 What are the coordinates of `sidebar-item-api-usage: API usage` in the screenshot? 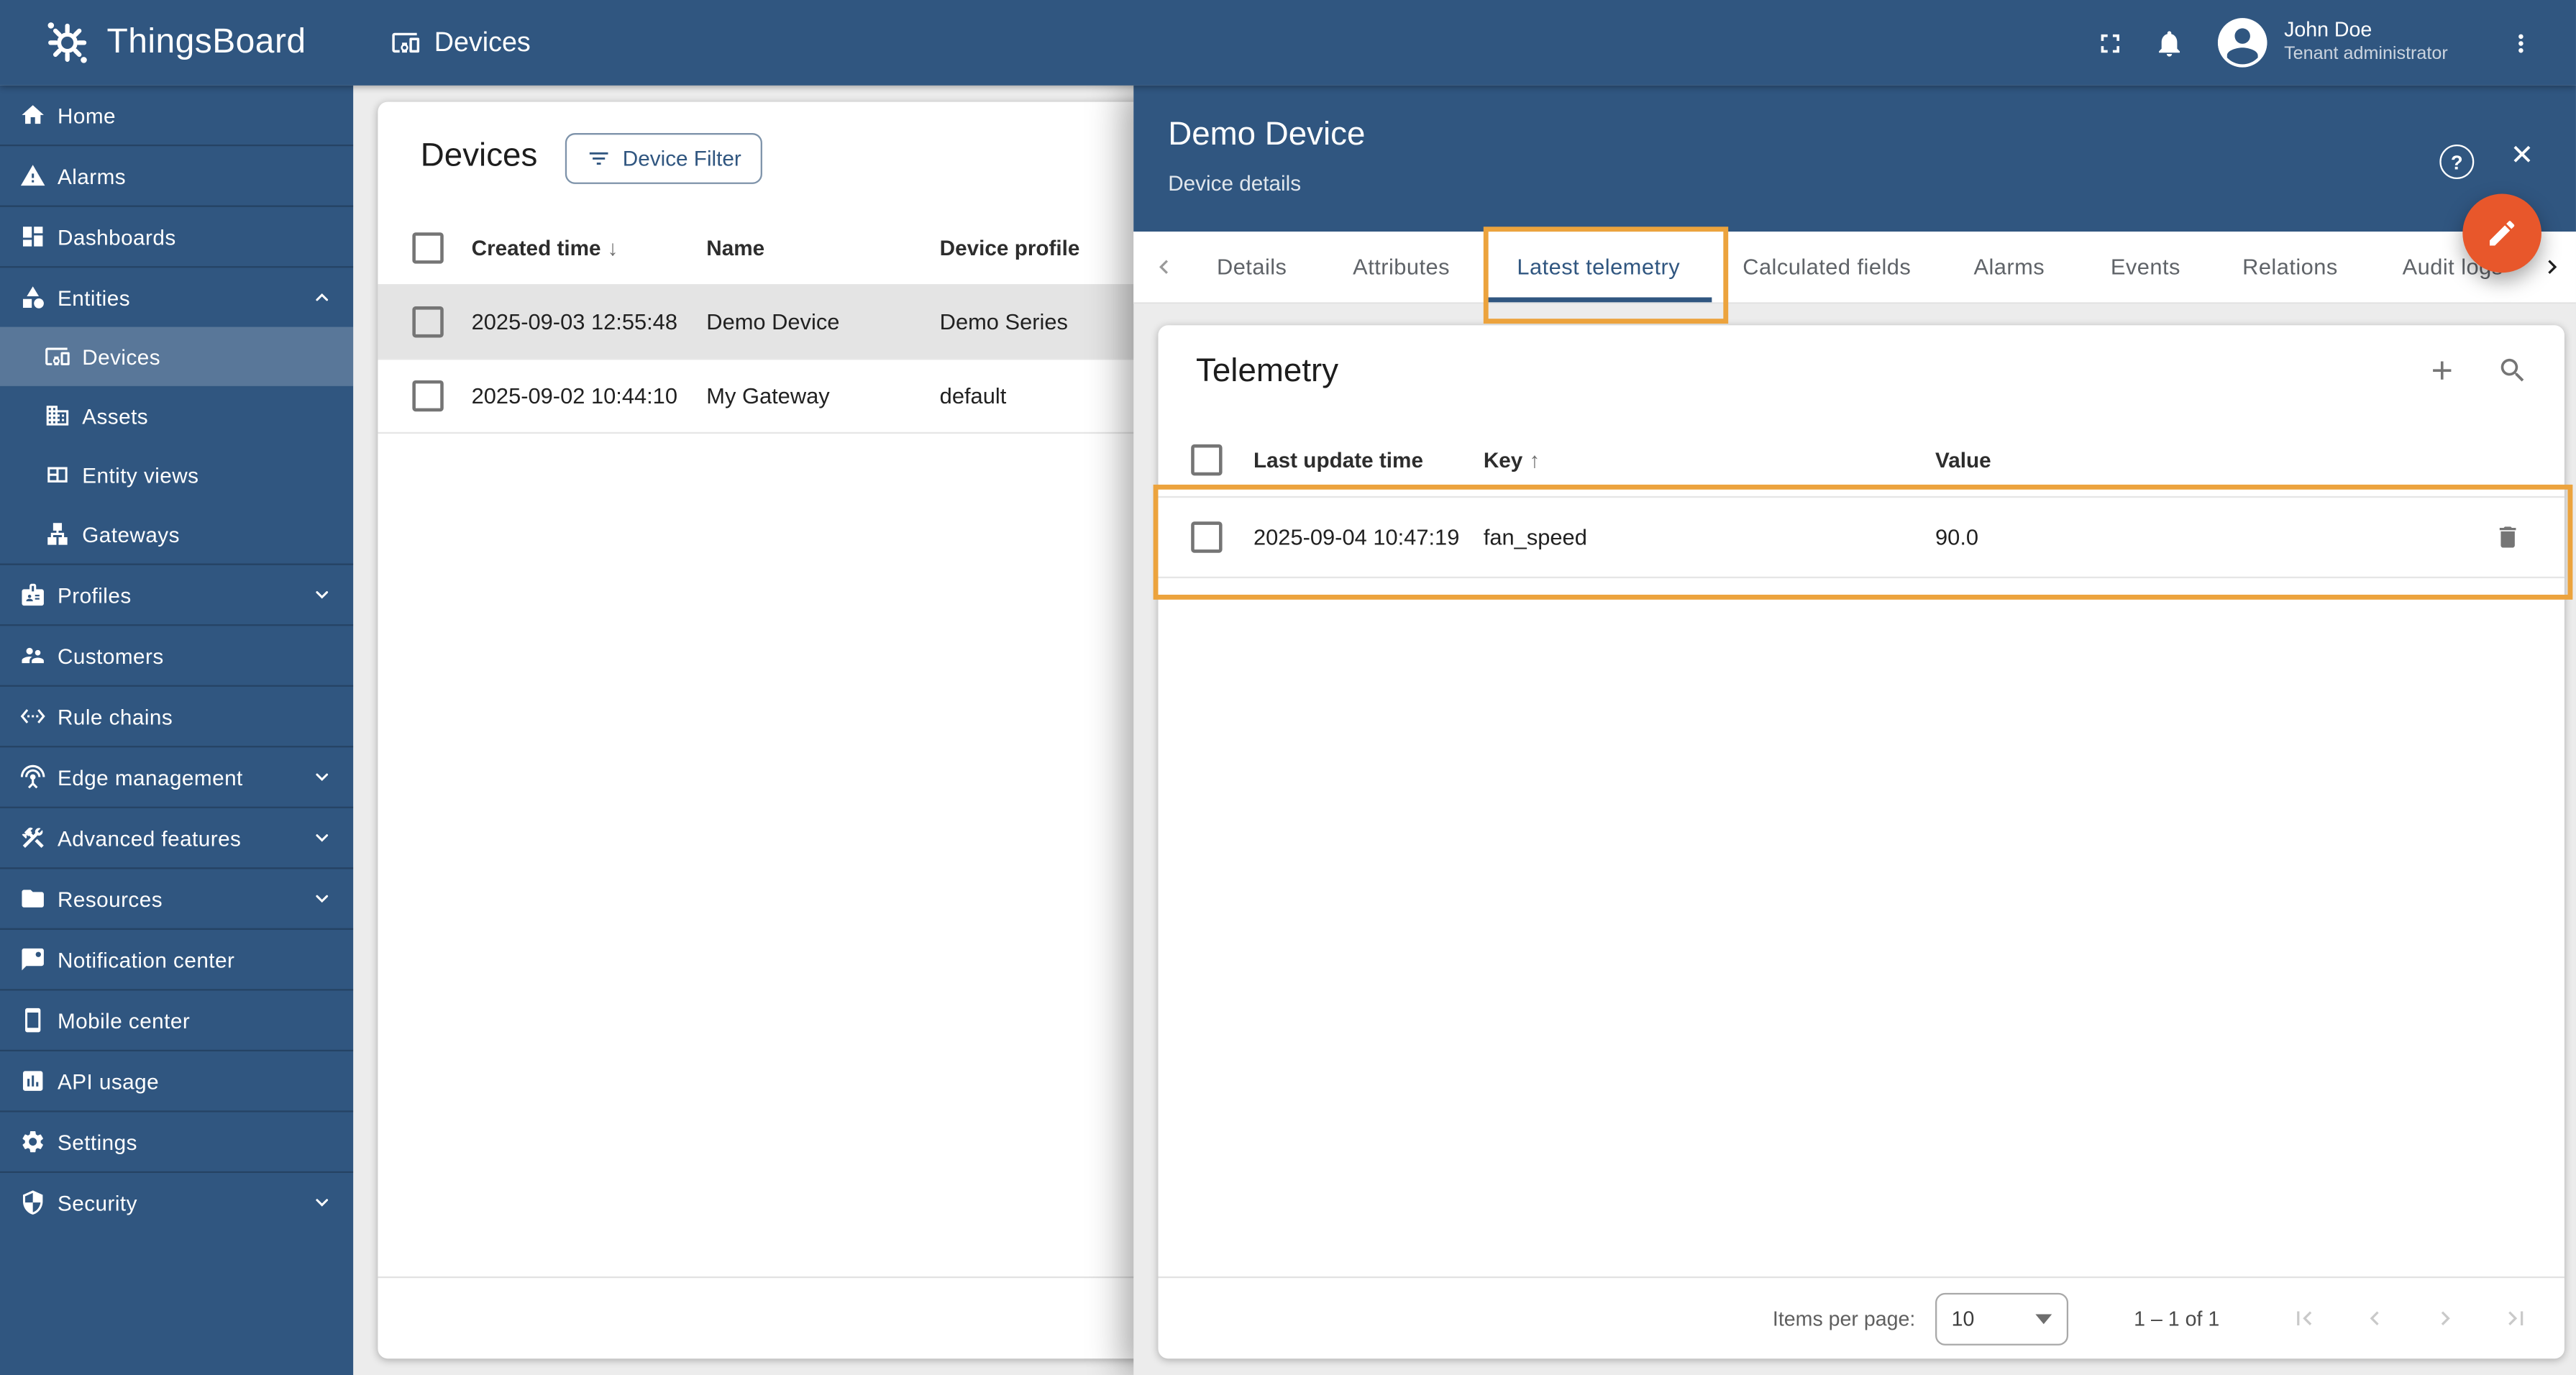 It's located at (177, 1080).